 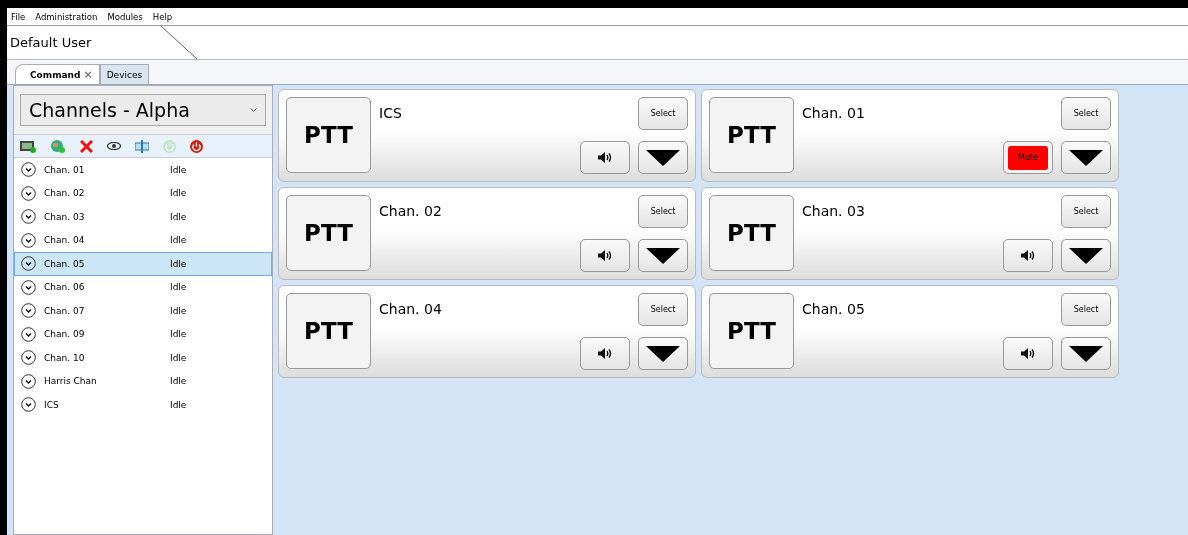 What do you see at coordinates (71, 381) in the screenshot?
I see `channel-name: Harris Chan` at bounding box center [71, 381].